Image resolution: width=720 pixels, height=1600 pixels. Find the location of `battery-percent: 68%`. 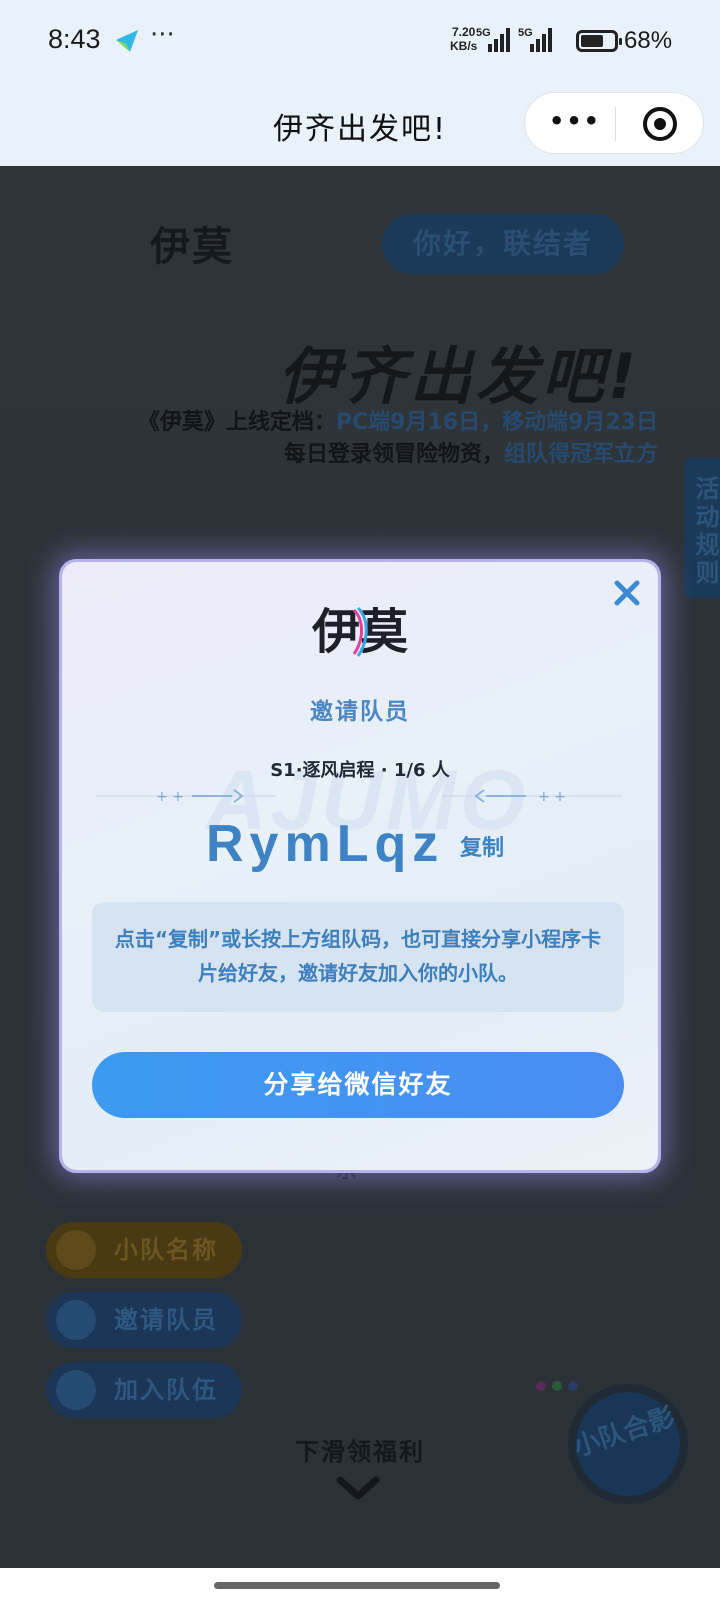

battery-percent: 68% is located at coordinates (648, 40).